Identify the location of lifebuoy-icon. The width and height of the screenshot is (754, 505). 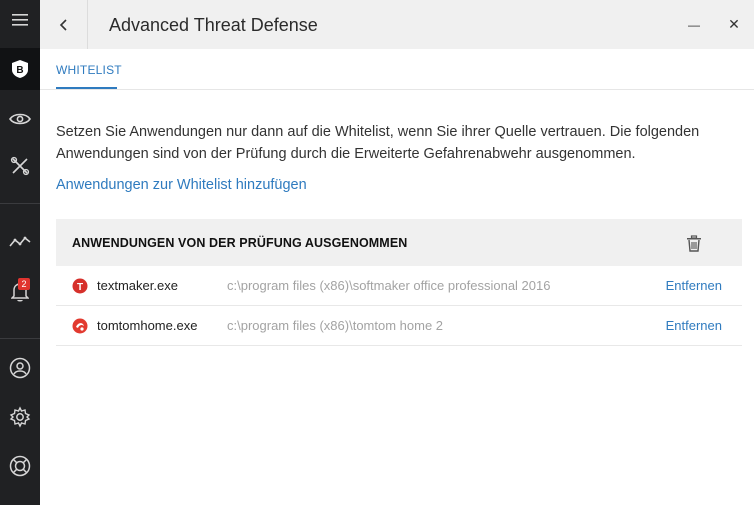
(20, 466).